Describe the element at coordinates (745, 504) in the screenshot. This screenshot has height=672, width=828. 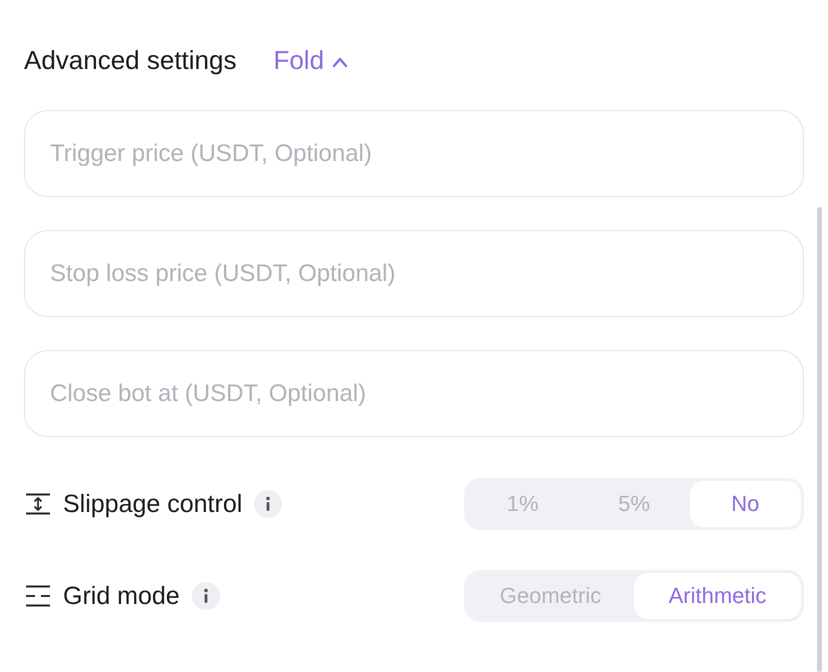
I see `segment-option: No` at that location.